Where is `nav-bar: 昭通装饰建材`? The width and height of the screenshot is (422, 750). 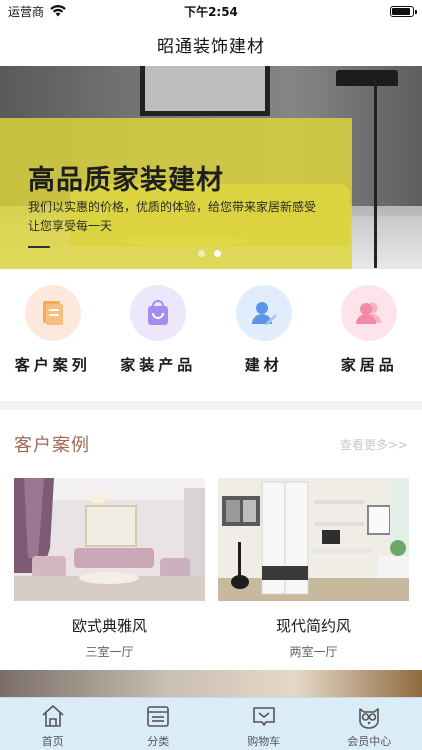
nav-bar: 昭通装饰建材 is located at coordinates (211, 44).